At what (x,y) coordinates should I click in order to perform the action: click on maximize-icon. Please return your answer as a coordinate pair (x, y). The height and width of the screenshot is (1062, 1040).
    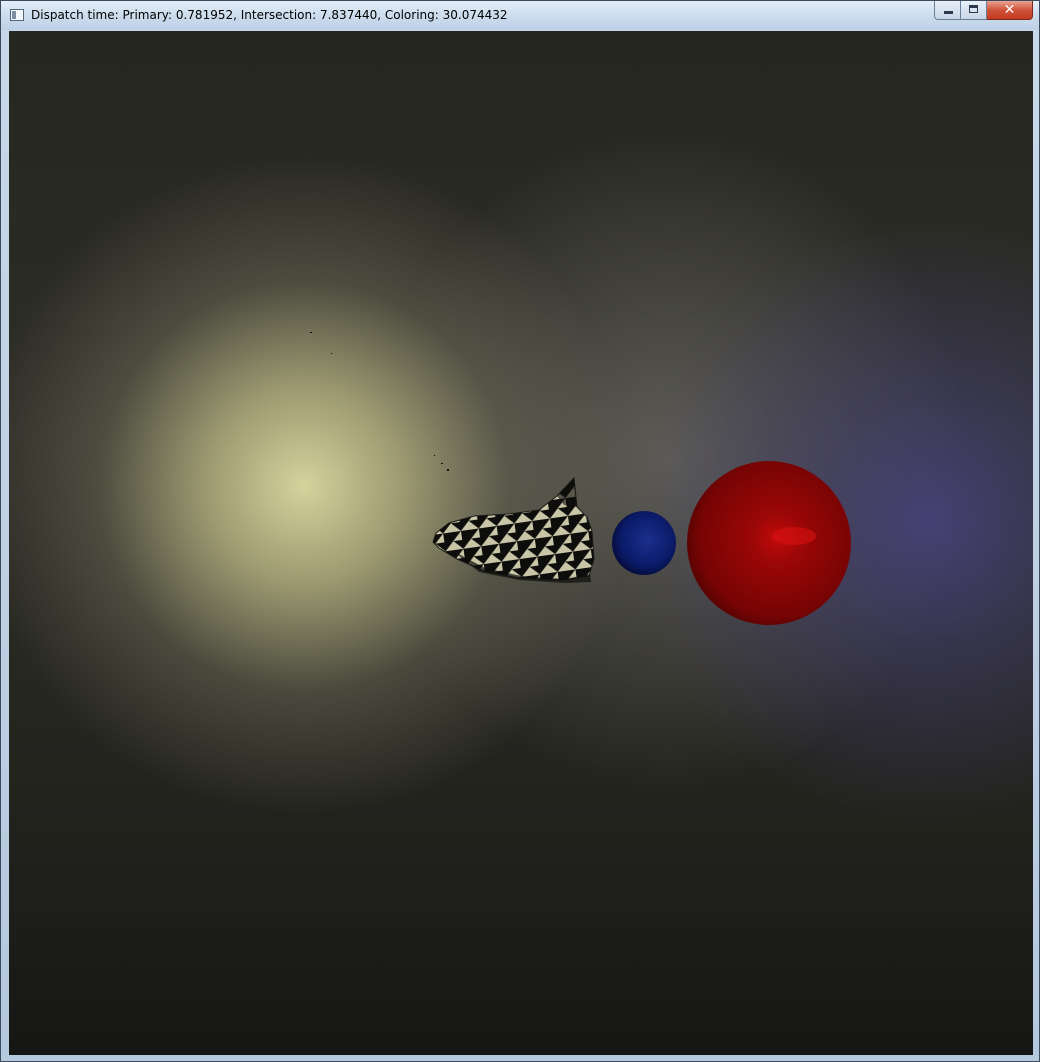
    Looking at the image, I should click on (973, 9).